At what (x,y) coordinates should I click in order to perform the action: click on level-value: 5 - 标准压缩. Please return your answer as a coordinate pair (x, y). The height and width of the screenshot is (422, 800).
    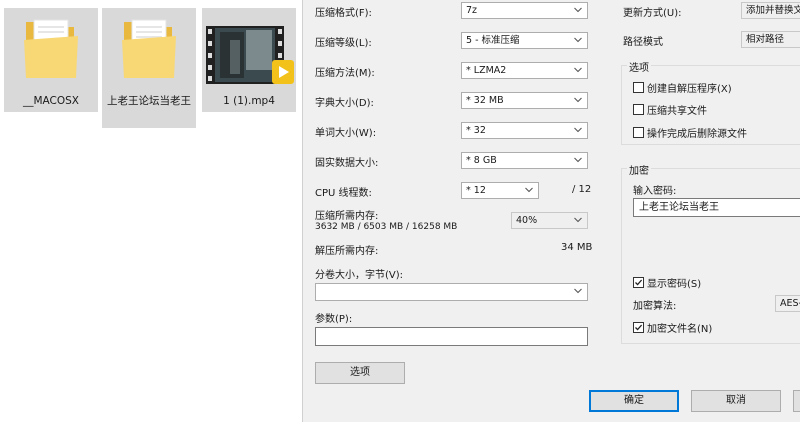
    Looking at the image, I should click on (493, 40).